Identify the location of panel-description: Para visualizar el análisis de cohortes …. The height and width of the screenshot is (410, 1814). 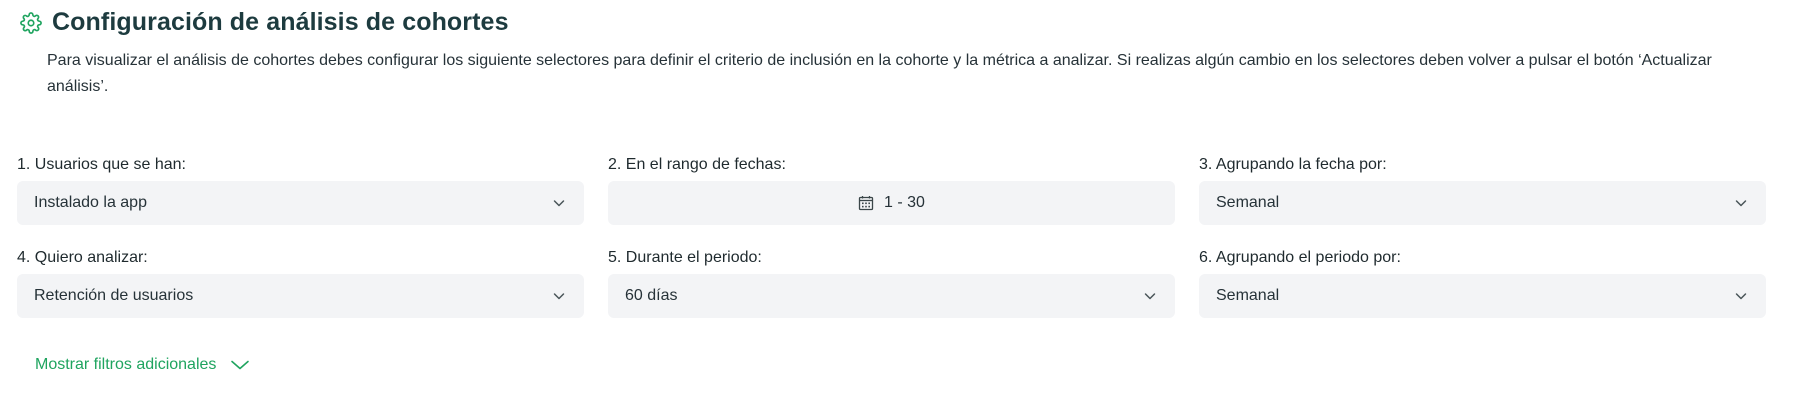
(879, 73).